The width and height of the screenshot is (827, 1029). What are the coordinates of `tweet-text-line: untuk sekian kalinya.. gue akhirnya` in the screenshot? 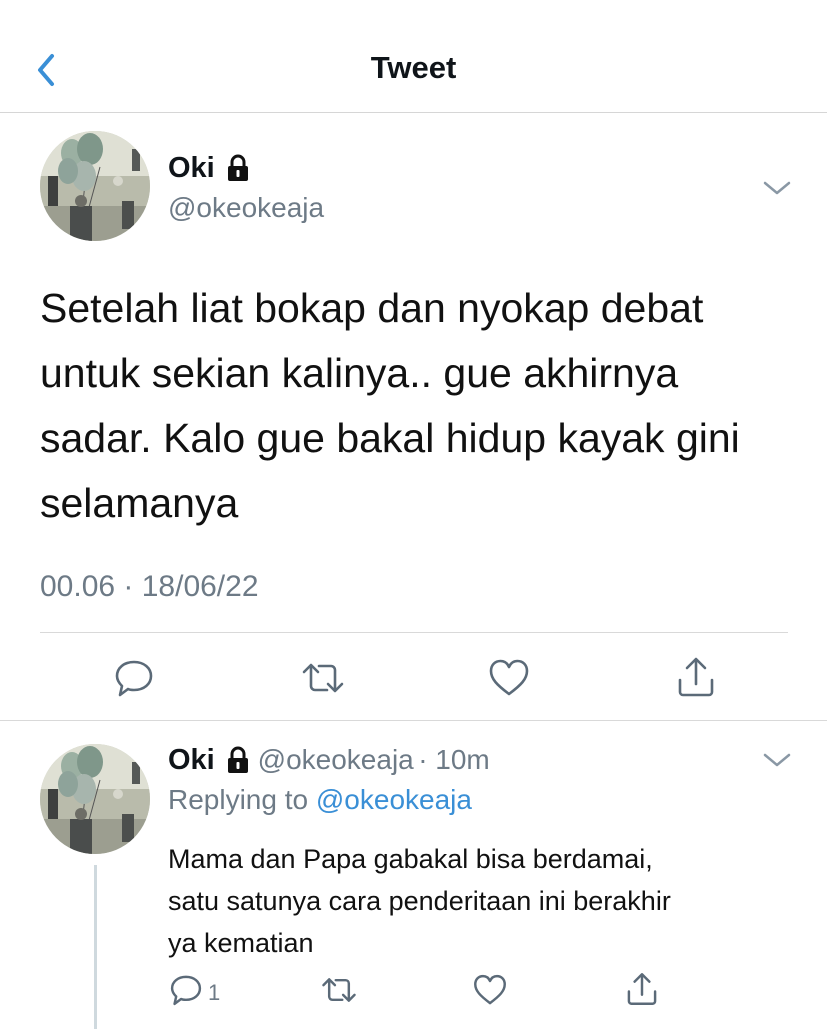 It's located at (359, 373).